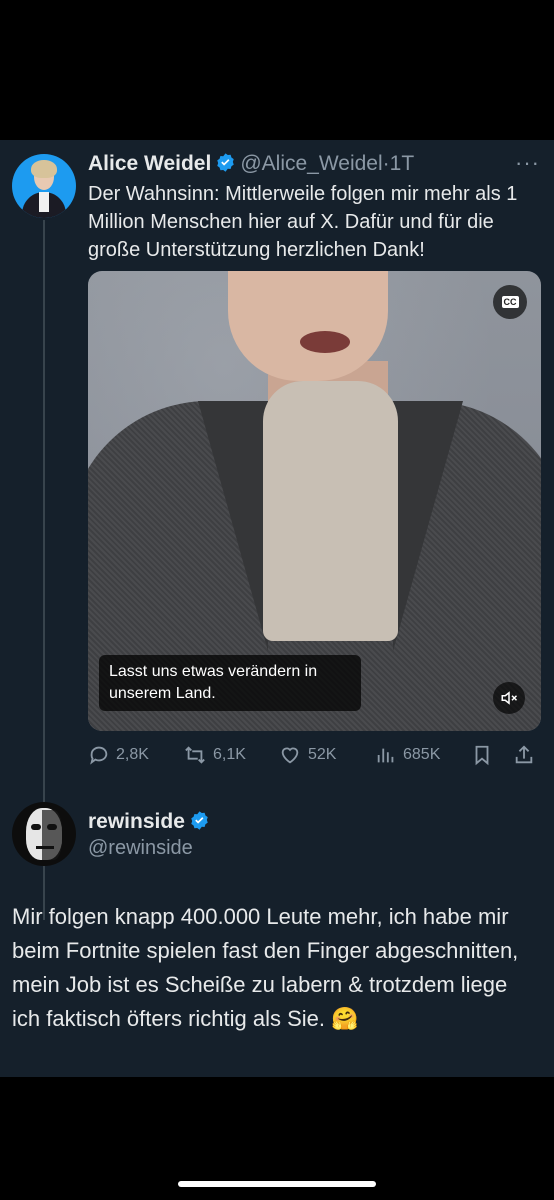  What do you see at coordinates (44, 186) in the screenshot?
I see `avatar-alice-weidel` at bounding box center [44, 186].